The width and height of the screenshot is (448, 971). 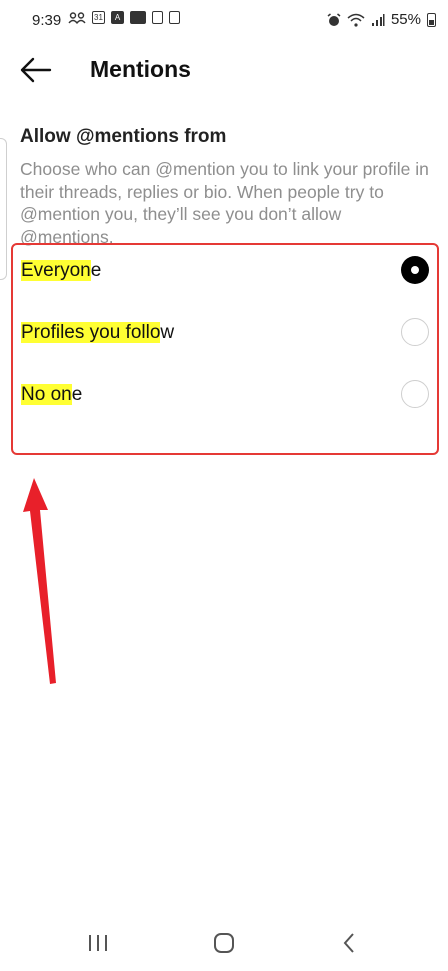 I want to click on option-profiles-you-follow: Profiles you follow, so click(x=225, y=334).